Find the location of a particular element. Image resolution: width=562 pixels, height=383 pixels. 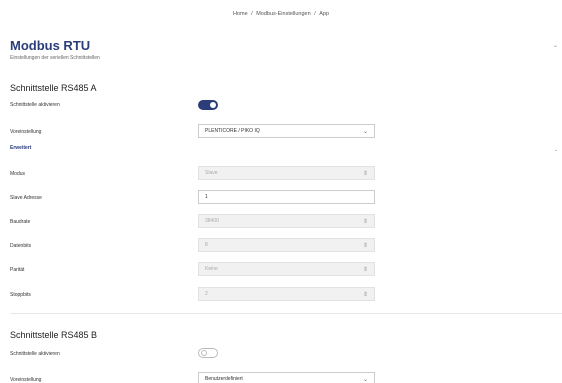

enable-label-b: Schnittstelle aktivieren is located at coordinates (35, 354).